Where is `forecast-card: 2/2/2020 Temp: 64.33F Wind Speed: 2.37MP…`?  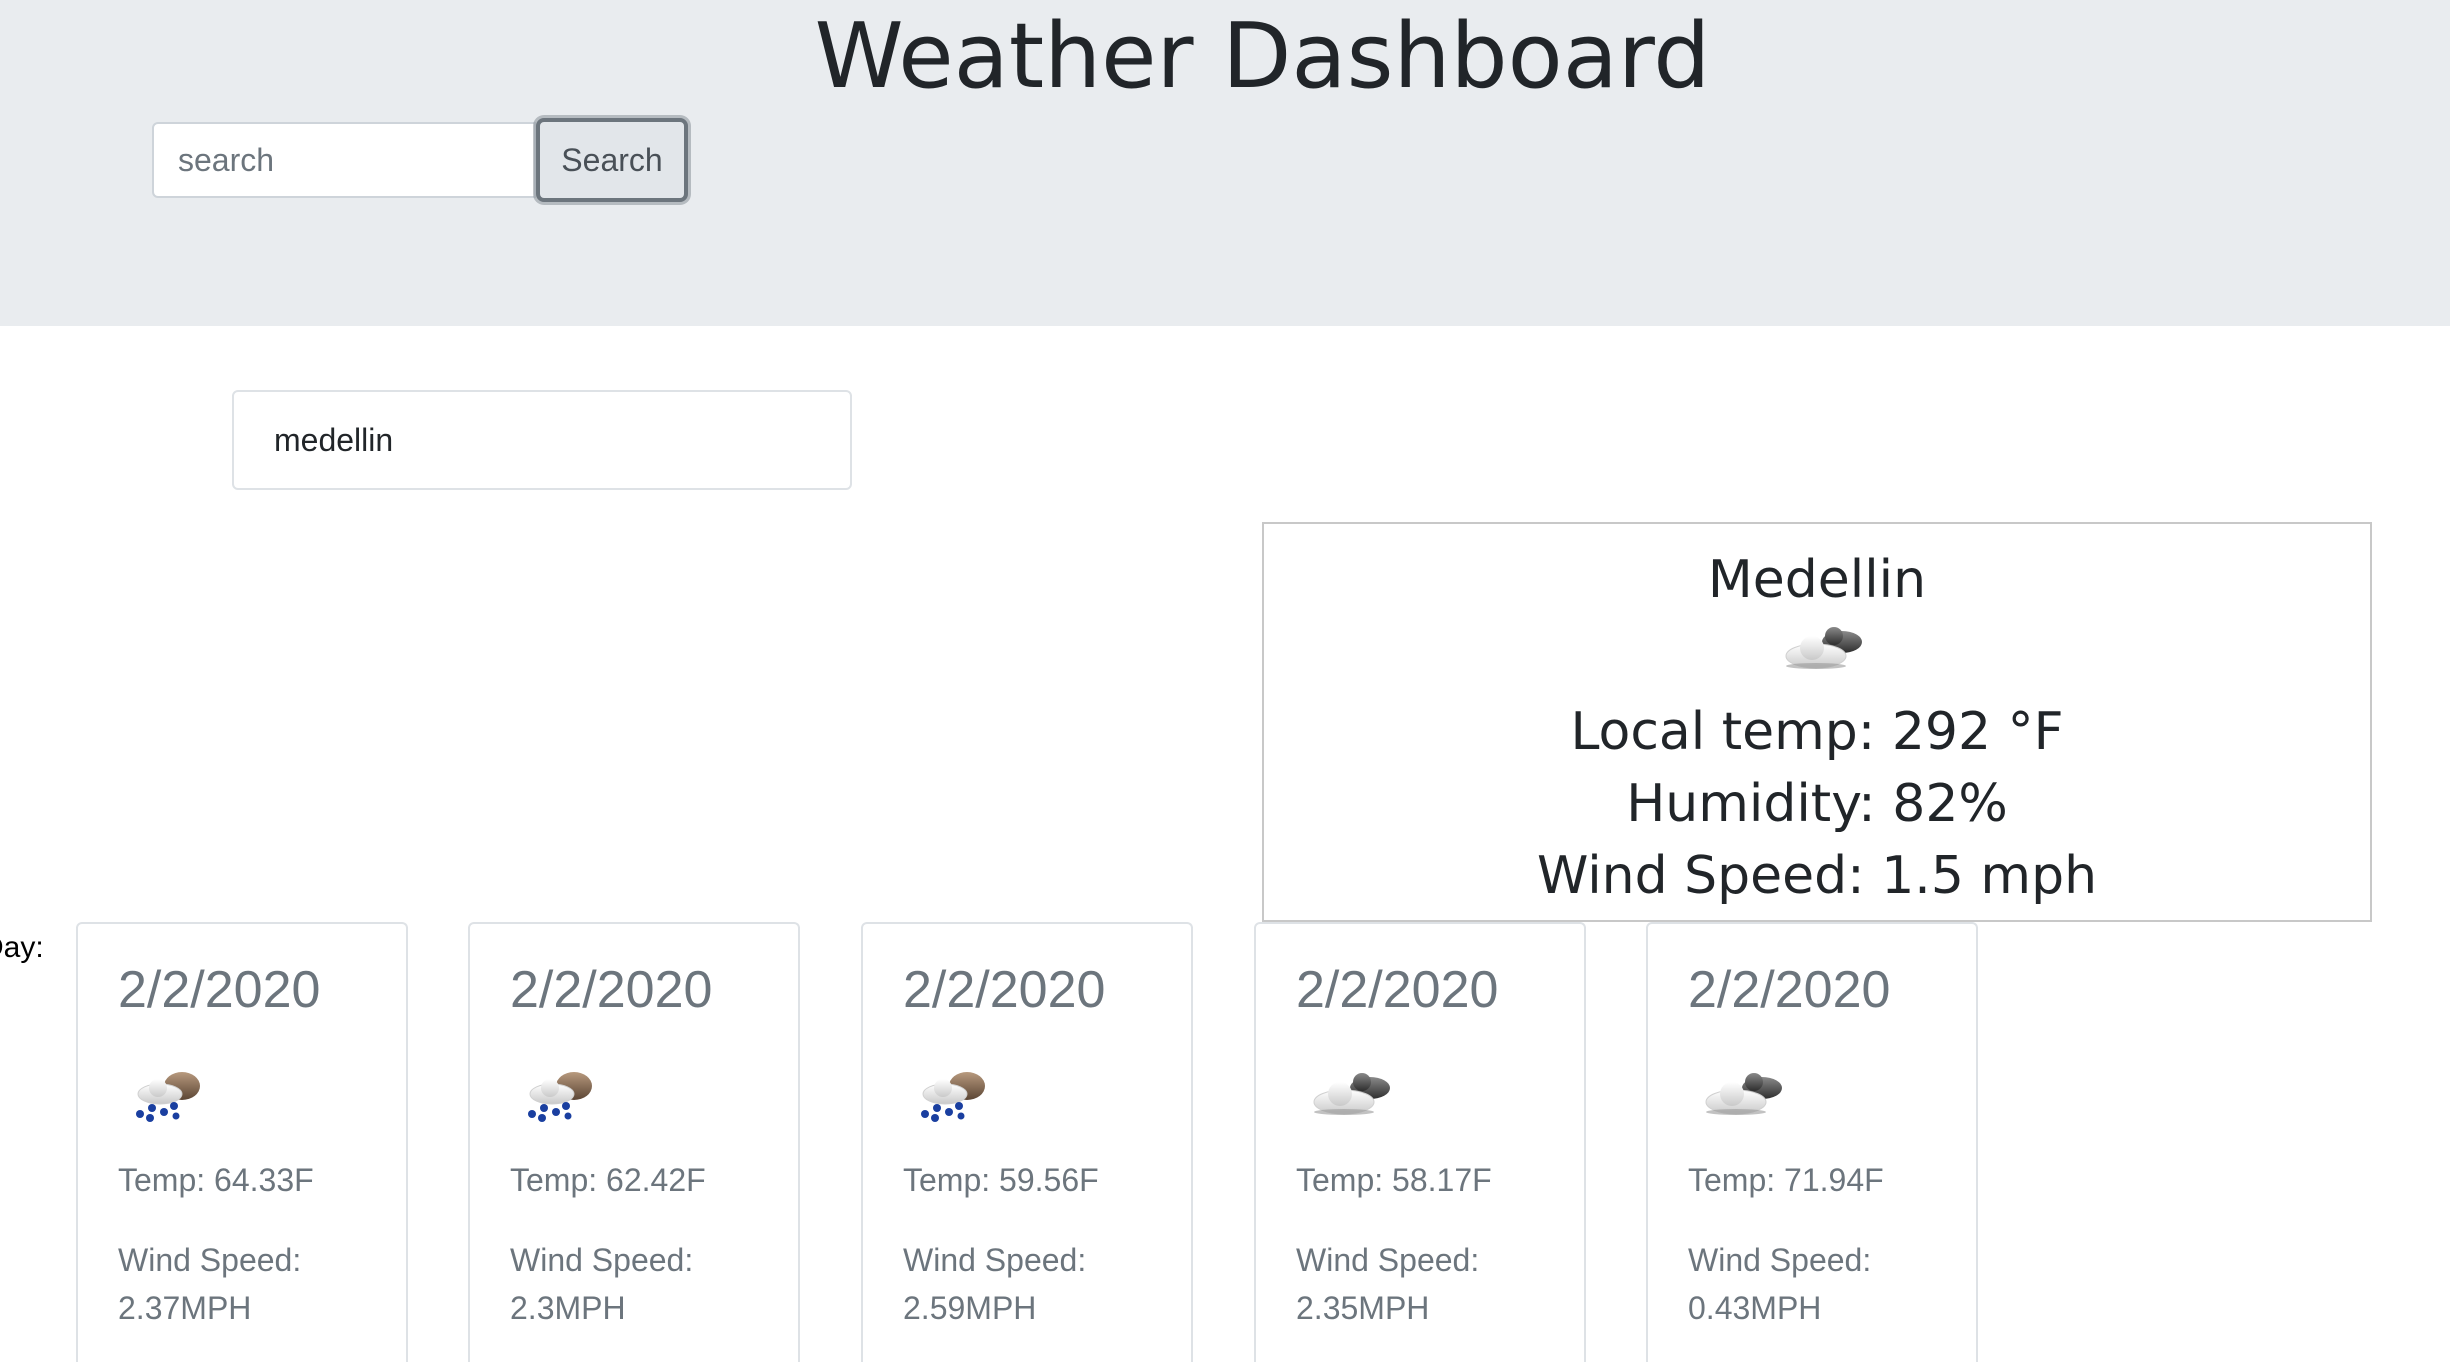
forecast-card: 2/2/2020 Temp: 64.33F Wind Speed: 2.37MP… is located at coordinates (242, 1142).